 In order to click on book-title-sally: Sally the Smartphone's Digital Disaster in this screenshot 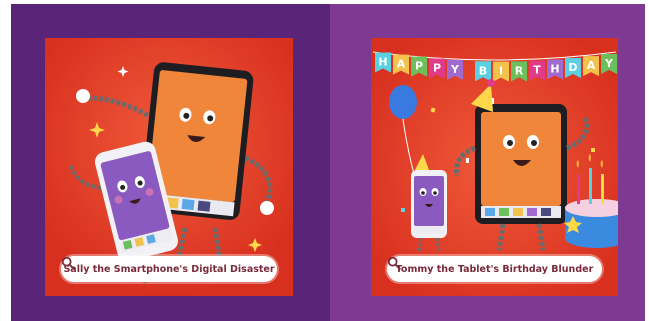, I will do `click(169, 269)`.